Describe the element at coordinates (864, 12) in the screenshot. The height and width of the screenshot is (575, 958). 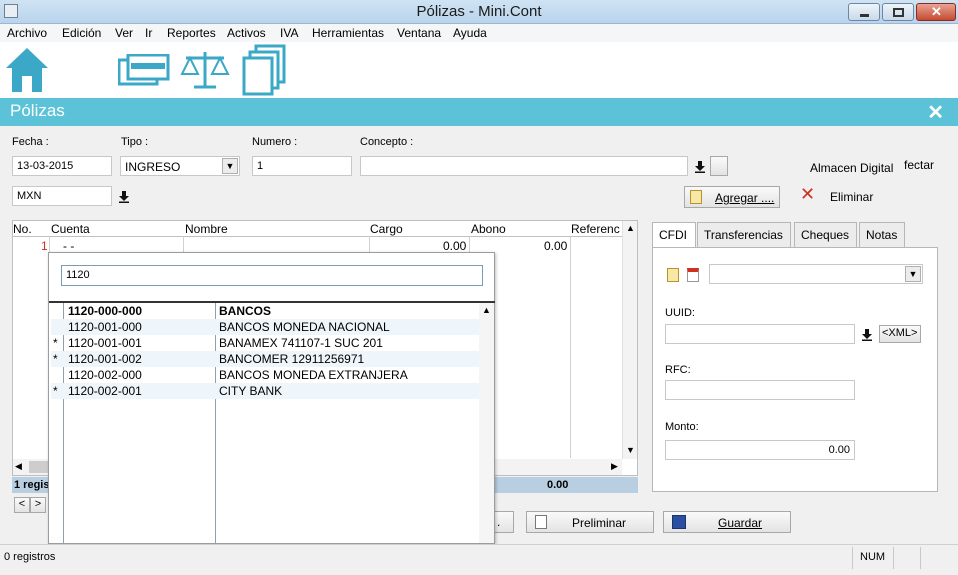
I see `minimize-button` at that location.